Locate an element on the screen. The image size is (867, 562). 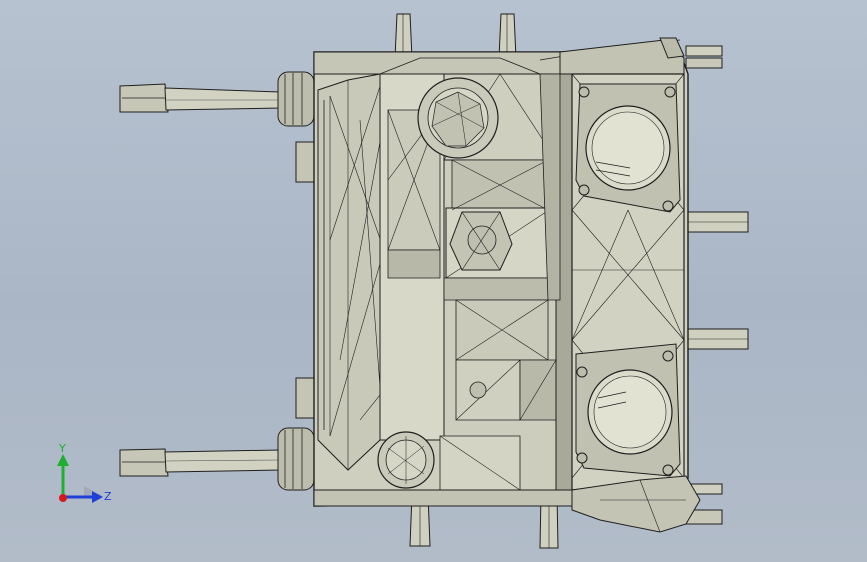
y-axis-label: Y is located at coordinates (62, 448).